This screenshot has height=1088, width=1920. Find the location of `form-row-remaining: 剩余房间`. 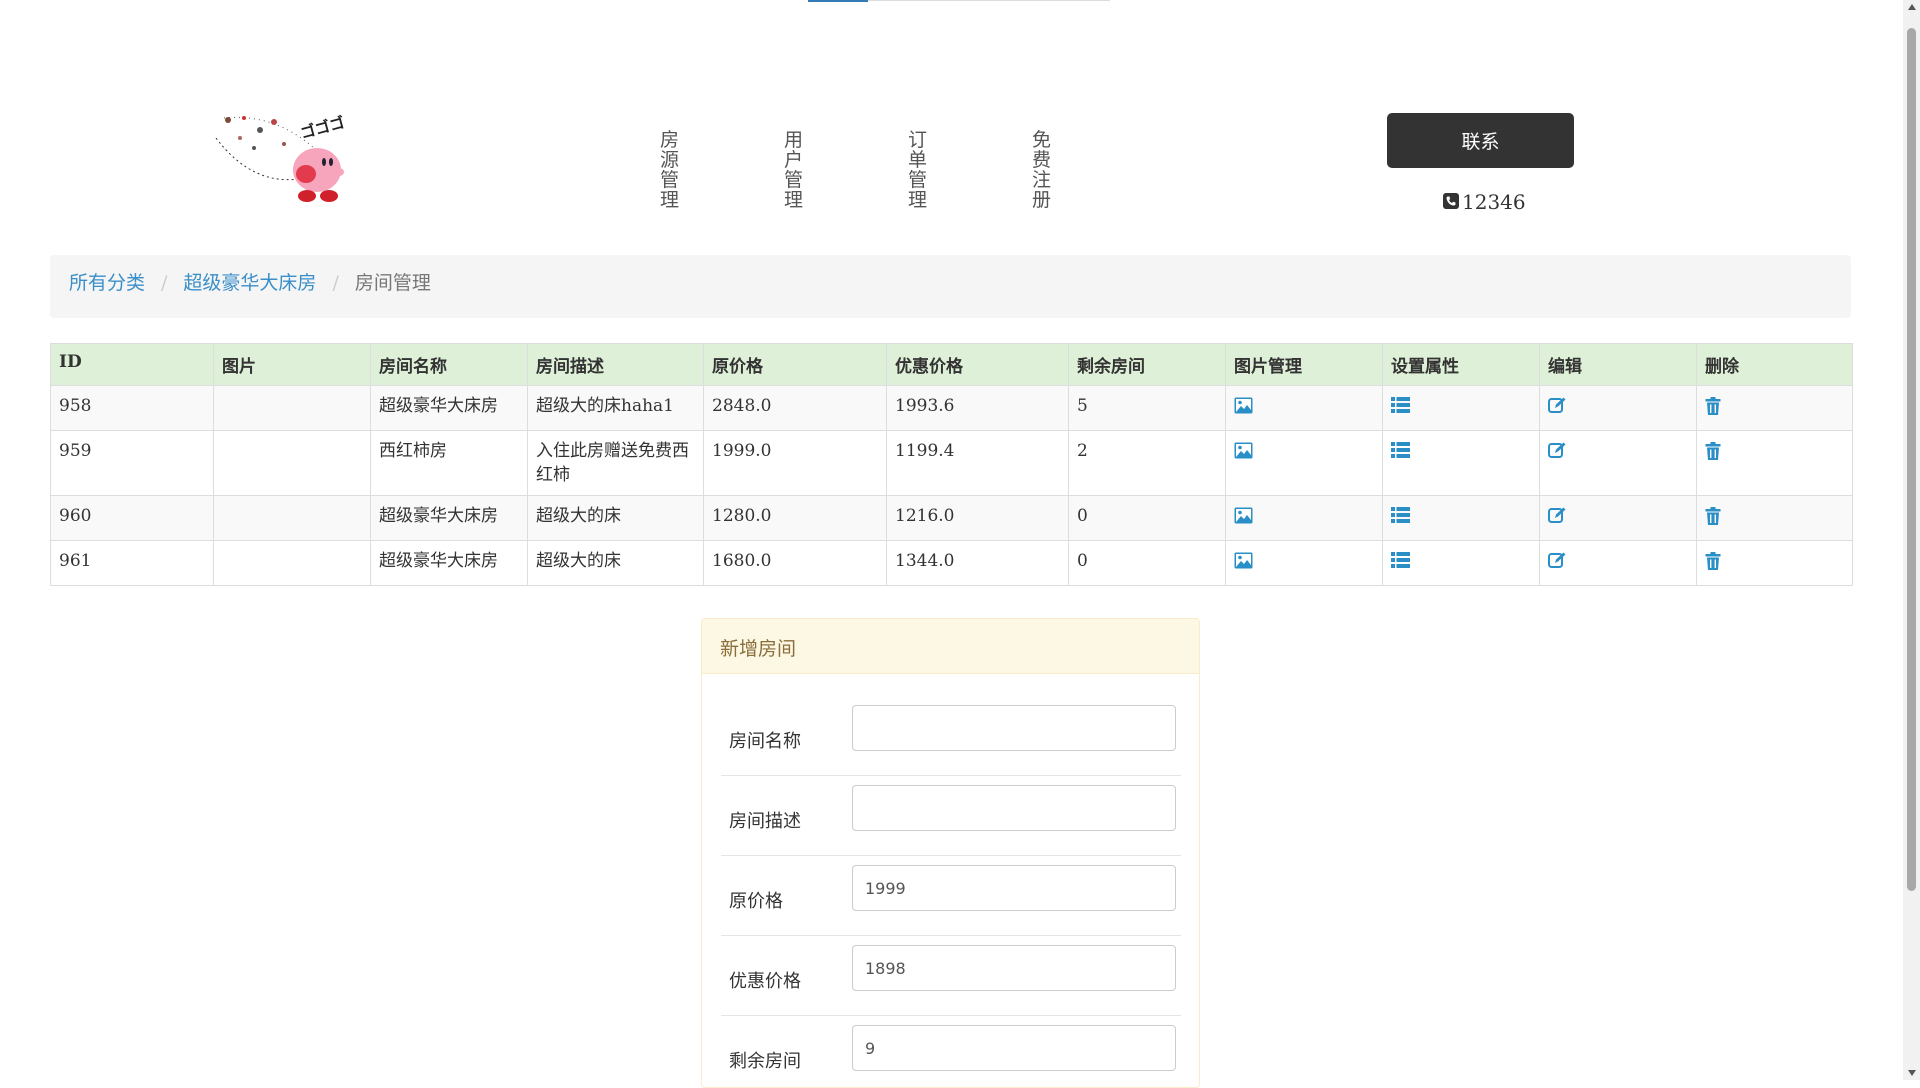

form-row-remaining: 剩余房间 is located at coordinates (951, 1051).